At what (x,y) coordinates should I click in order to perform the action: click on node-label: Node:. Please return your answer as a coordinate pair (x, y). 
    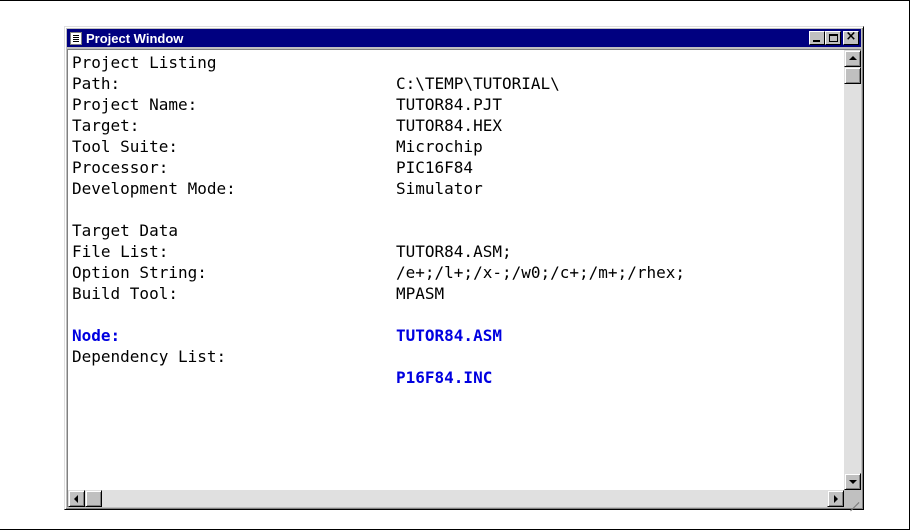
    Looking at the image, I should click on (96, 335).